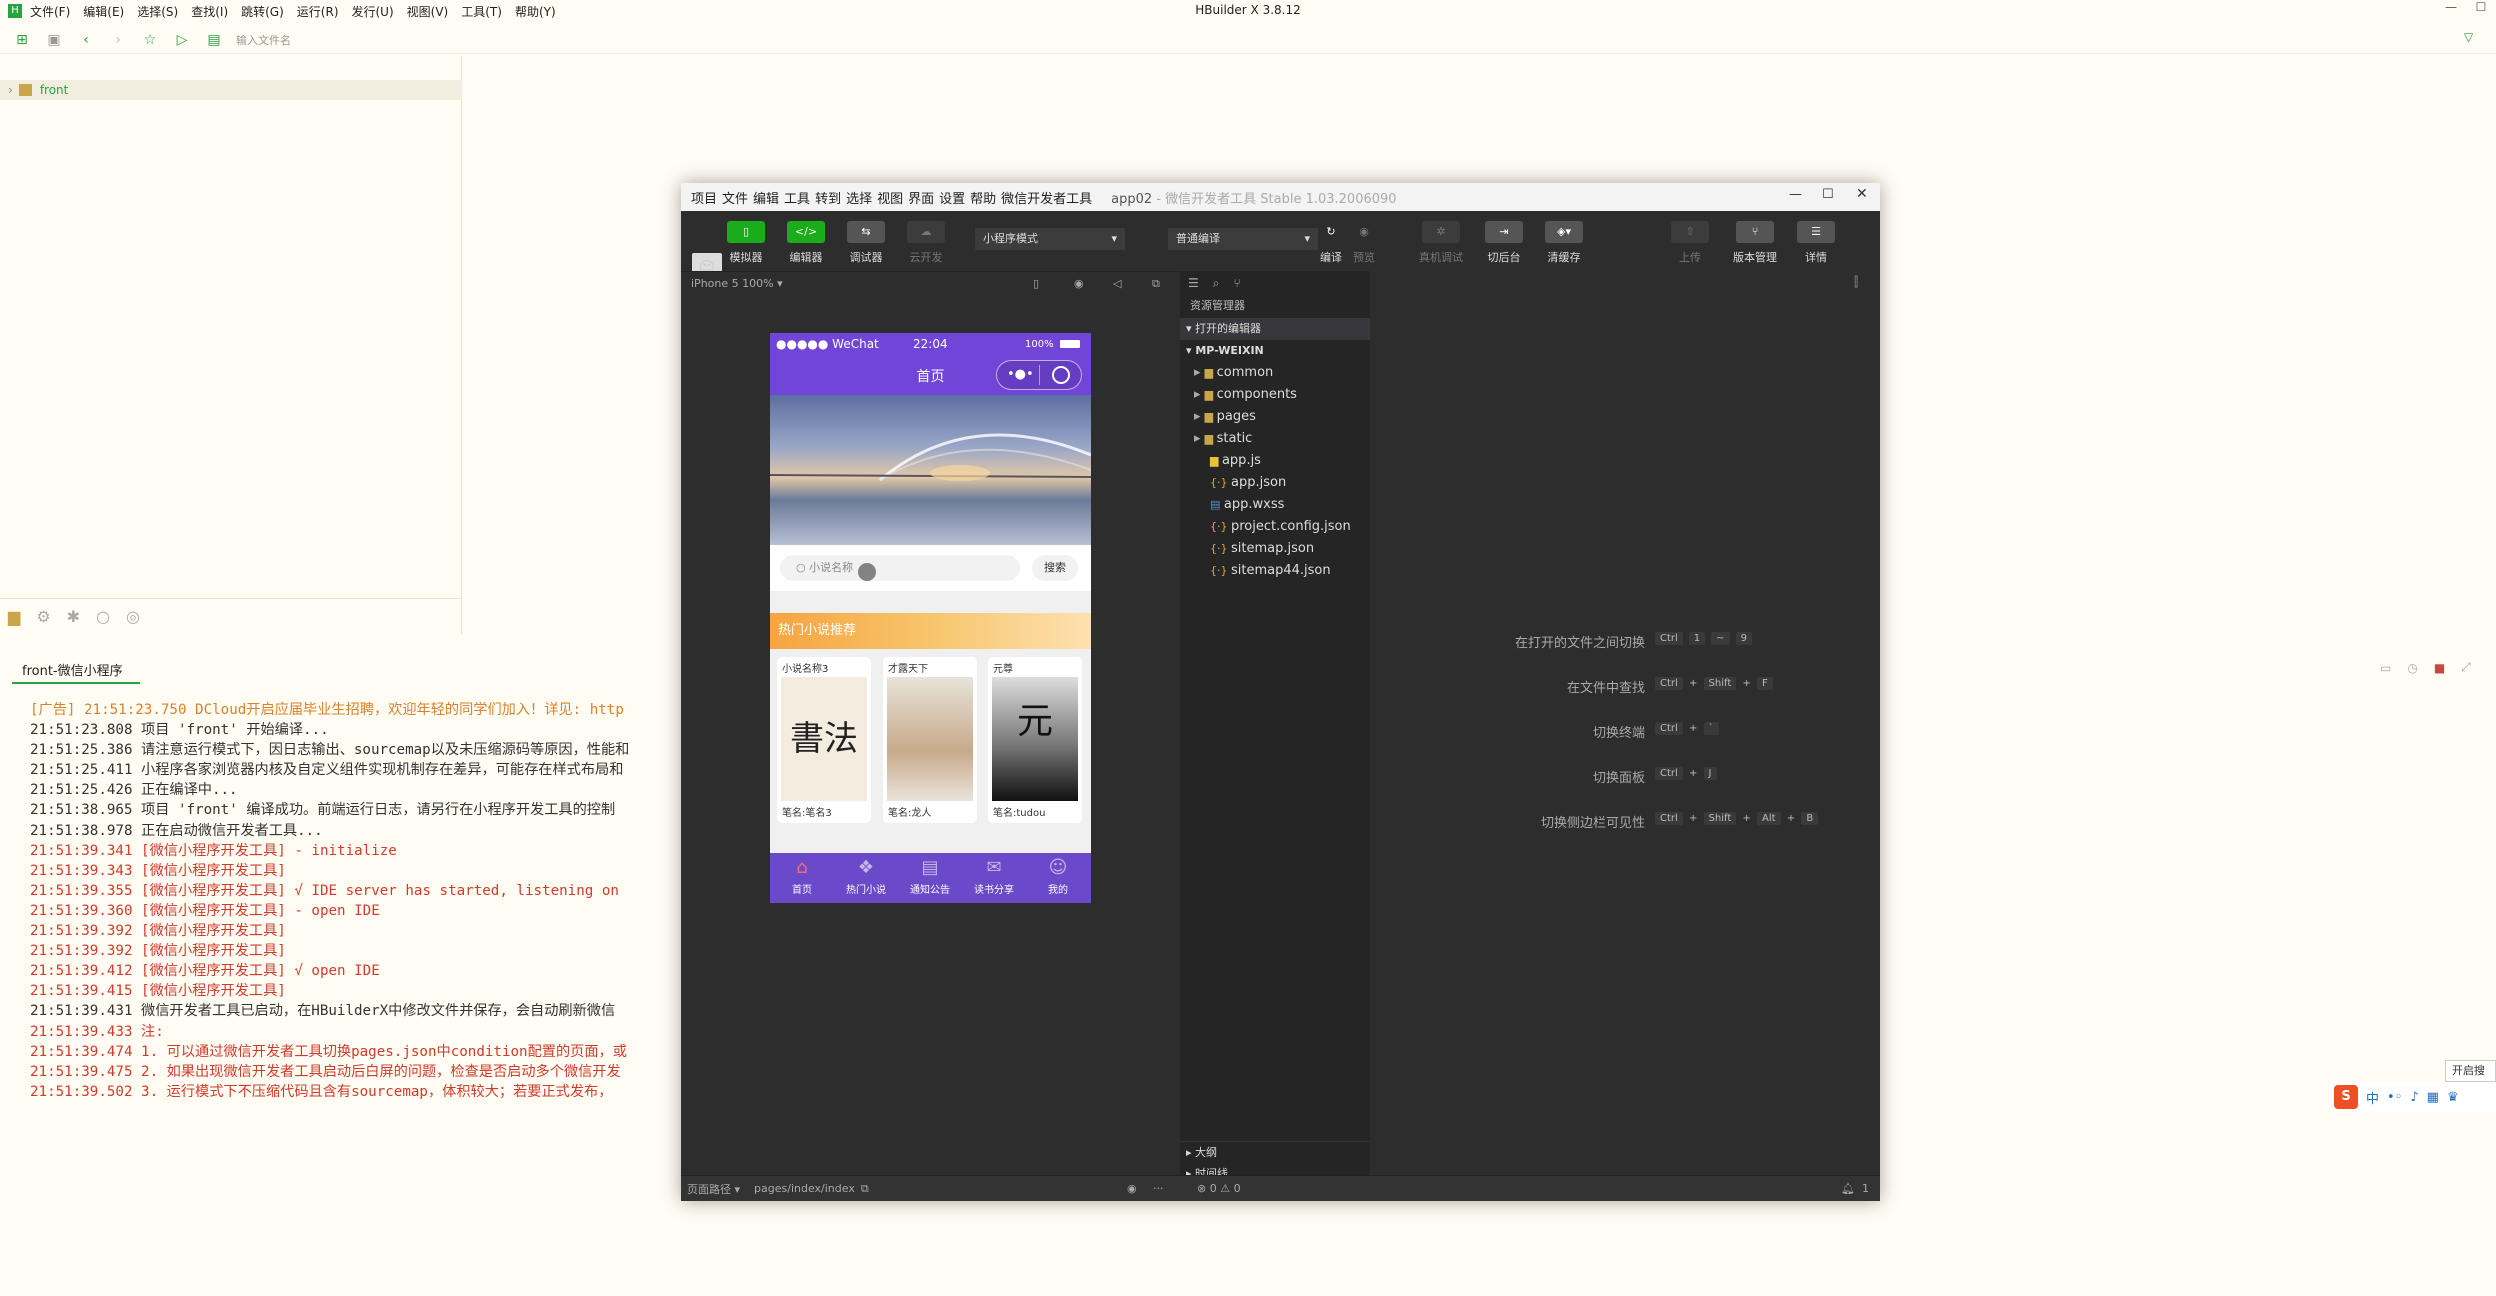  I want to click on file-item: {·} sitemap44.json, so click(1275, 571).